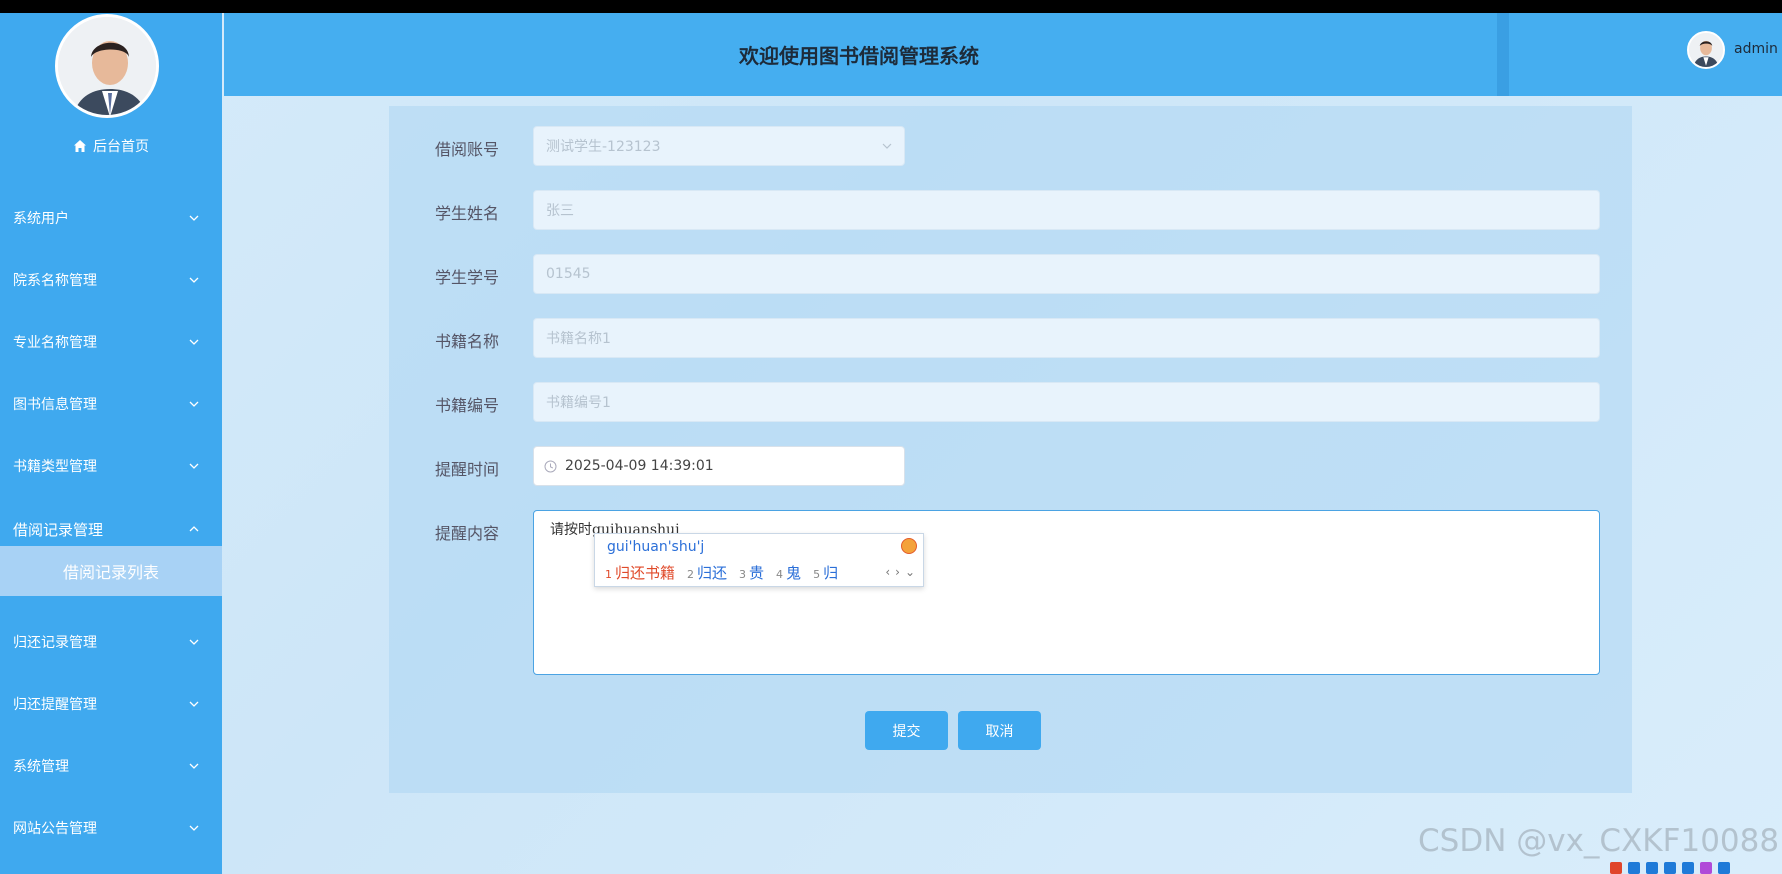 Image resolution: width=1782 pixels, height=874 pixels. What do you see at coordinates (55, 705) in the screenshot?
I see `sidebar-item-label: 归还提醒管理` at bounding box center [55, 705].